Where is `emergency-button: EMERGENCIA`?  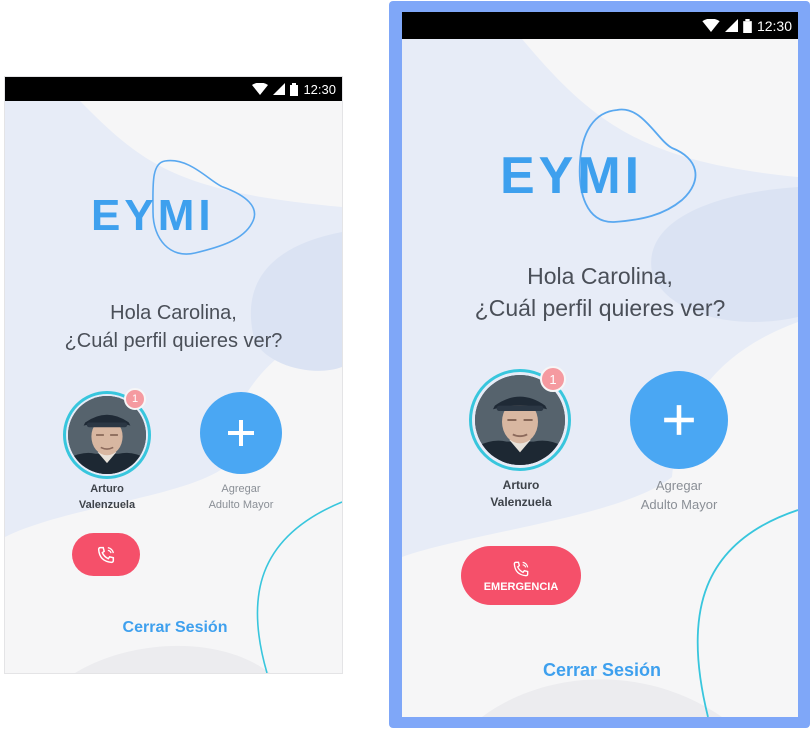
emergency-button: EMERGENCIA is located at coordinates (521, 575).